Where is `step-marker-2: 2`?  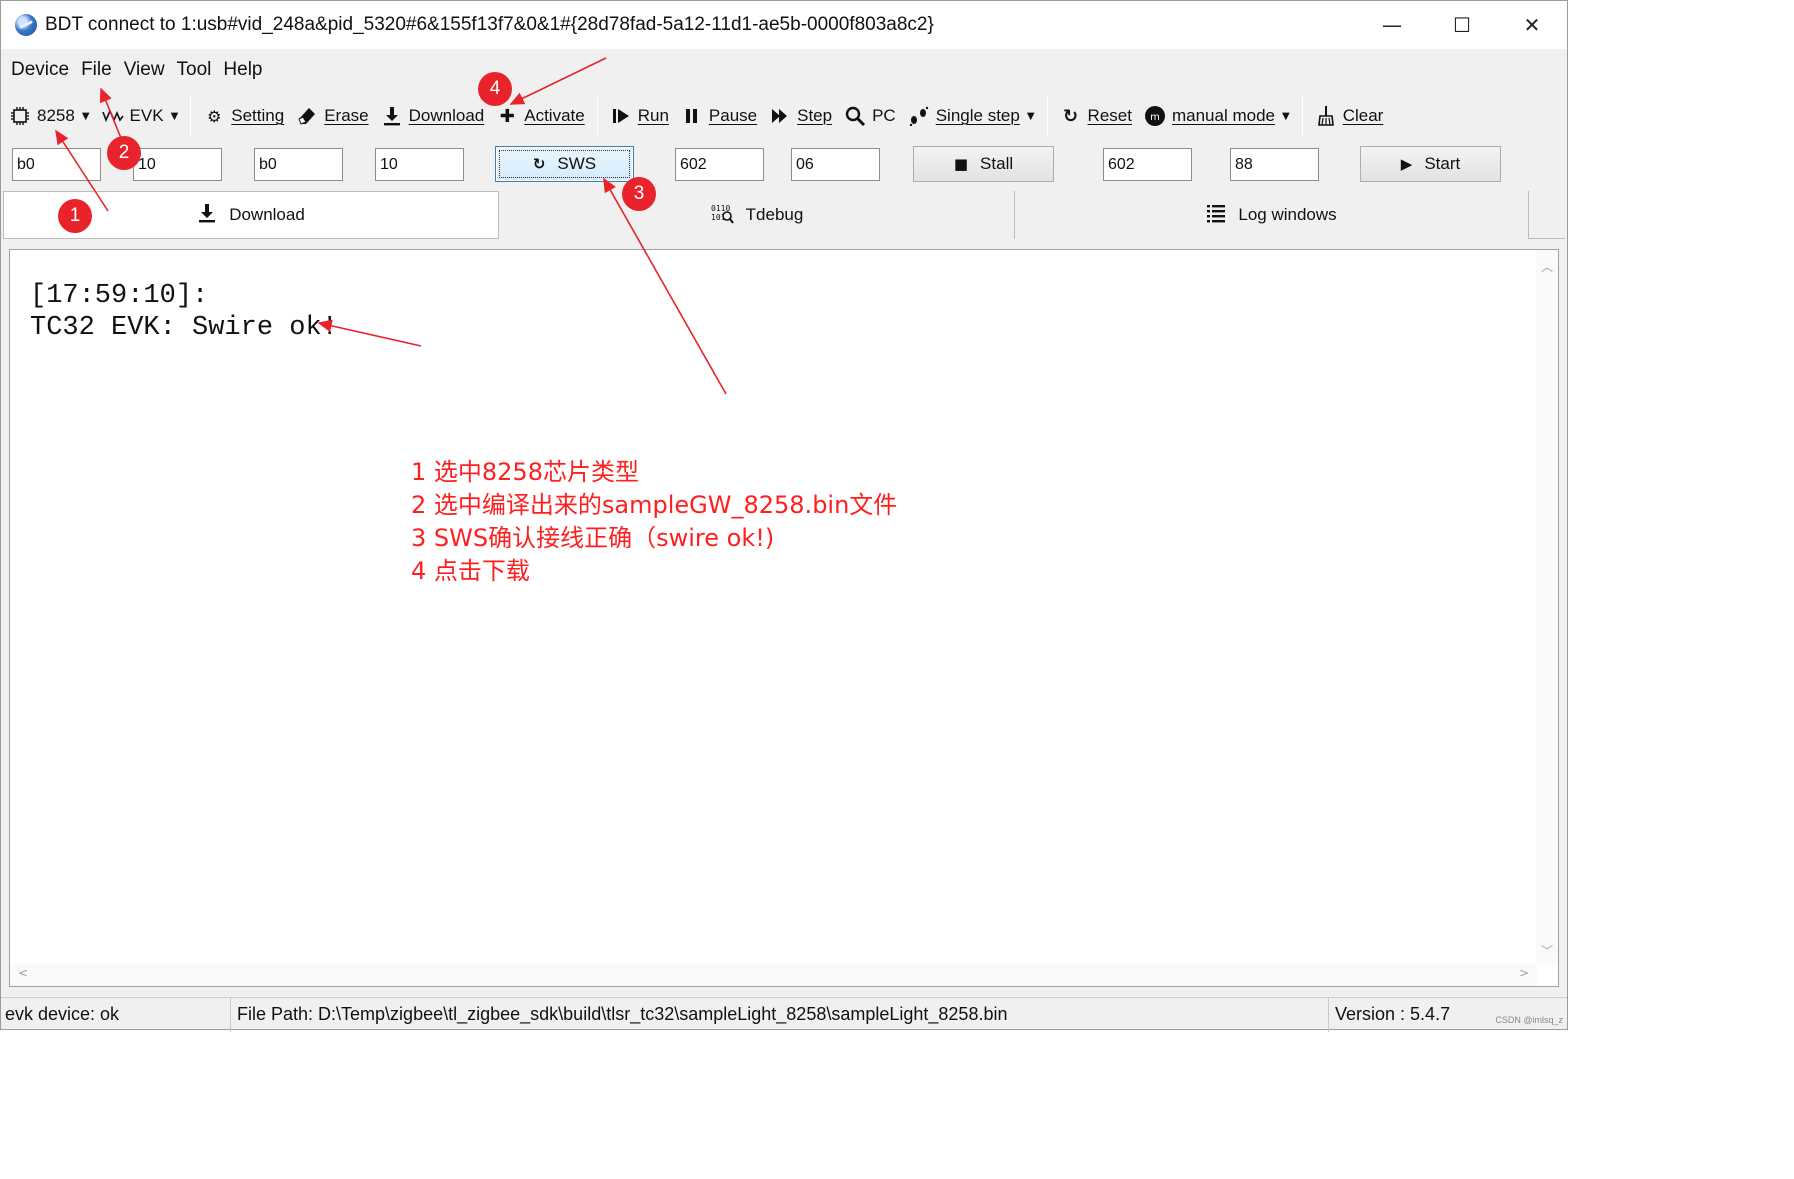 step-marker-2: 2 is located at coordinates (124, 153).